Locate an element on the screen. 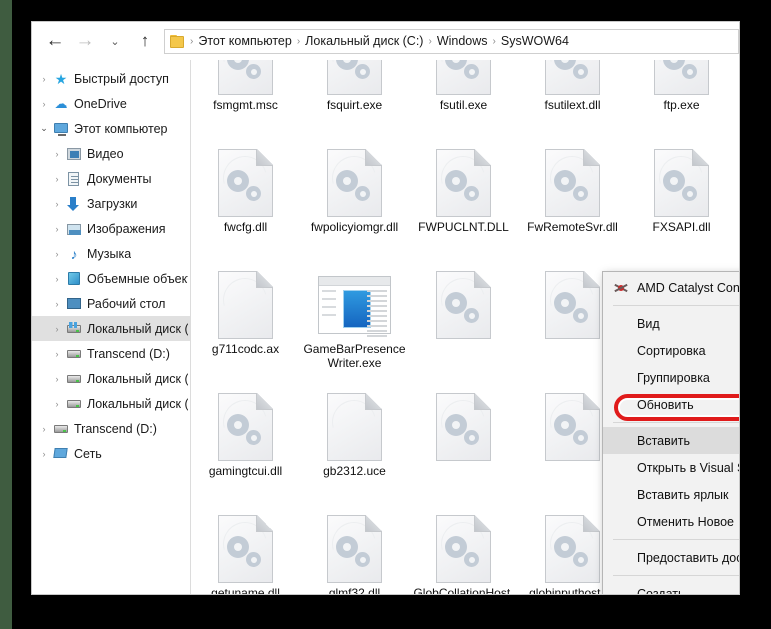  file-name-label: fwpolicyiomgr.dll is located at coordinates (354, 227).